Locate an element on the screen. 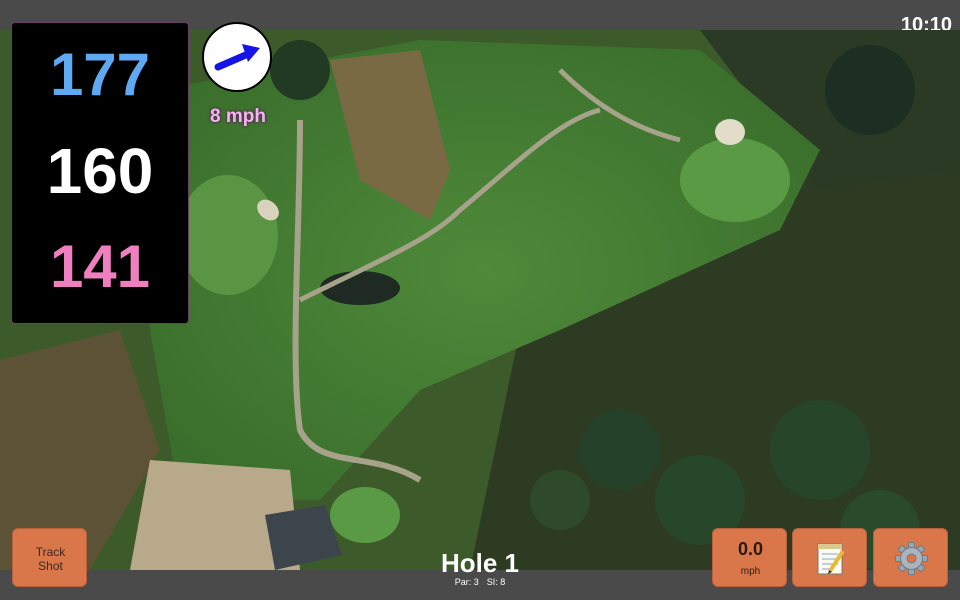 This screenshot has height=600, width=960. speed-value: 0.0 is located at coordinates (750, 549).